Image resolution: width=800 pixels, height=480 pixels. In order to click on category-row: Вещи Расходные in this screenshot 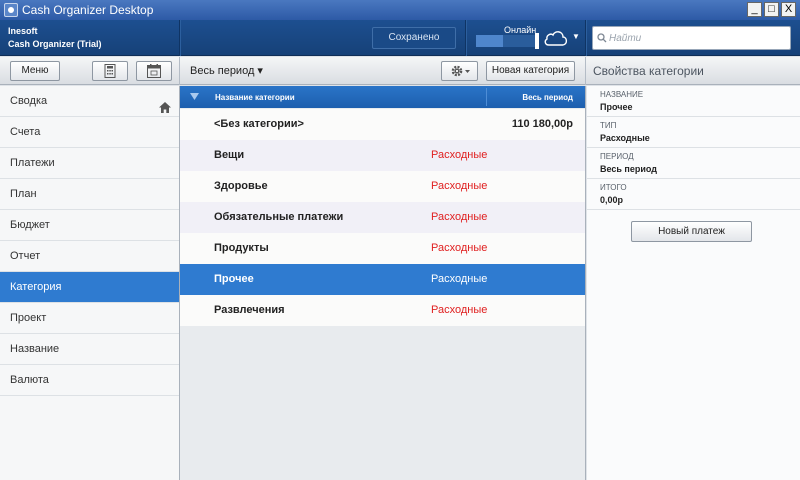, I will do `click(382, 155)`.